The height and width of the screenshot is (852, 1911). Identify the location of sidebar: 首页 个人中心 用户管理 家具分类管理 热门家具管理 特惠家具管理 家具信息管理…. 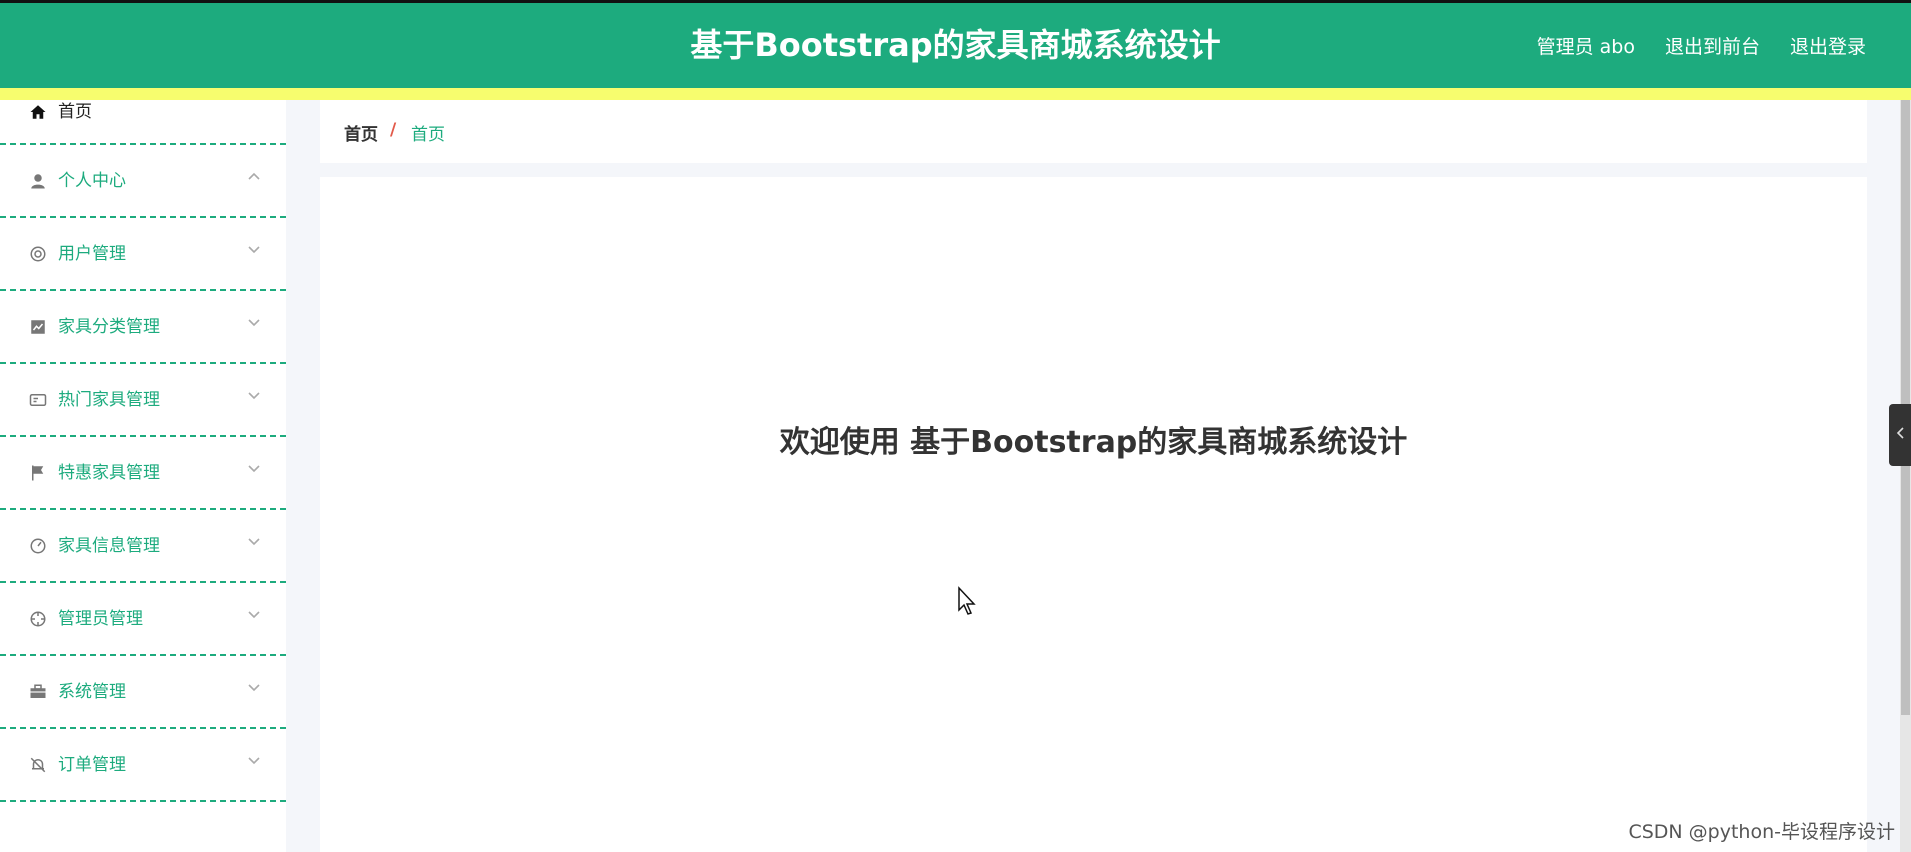
(143, 476).